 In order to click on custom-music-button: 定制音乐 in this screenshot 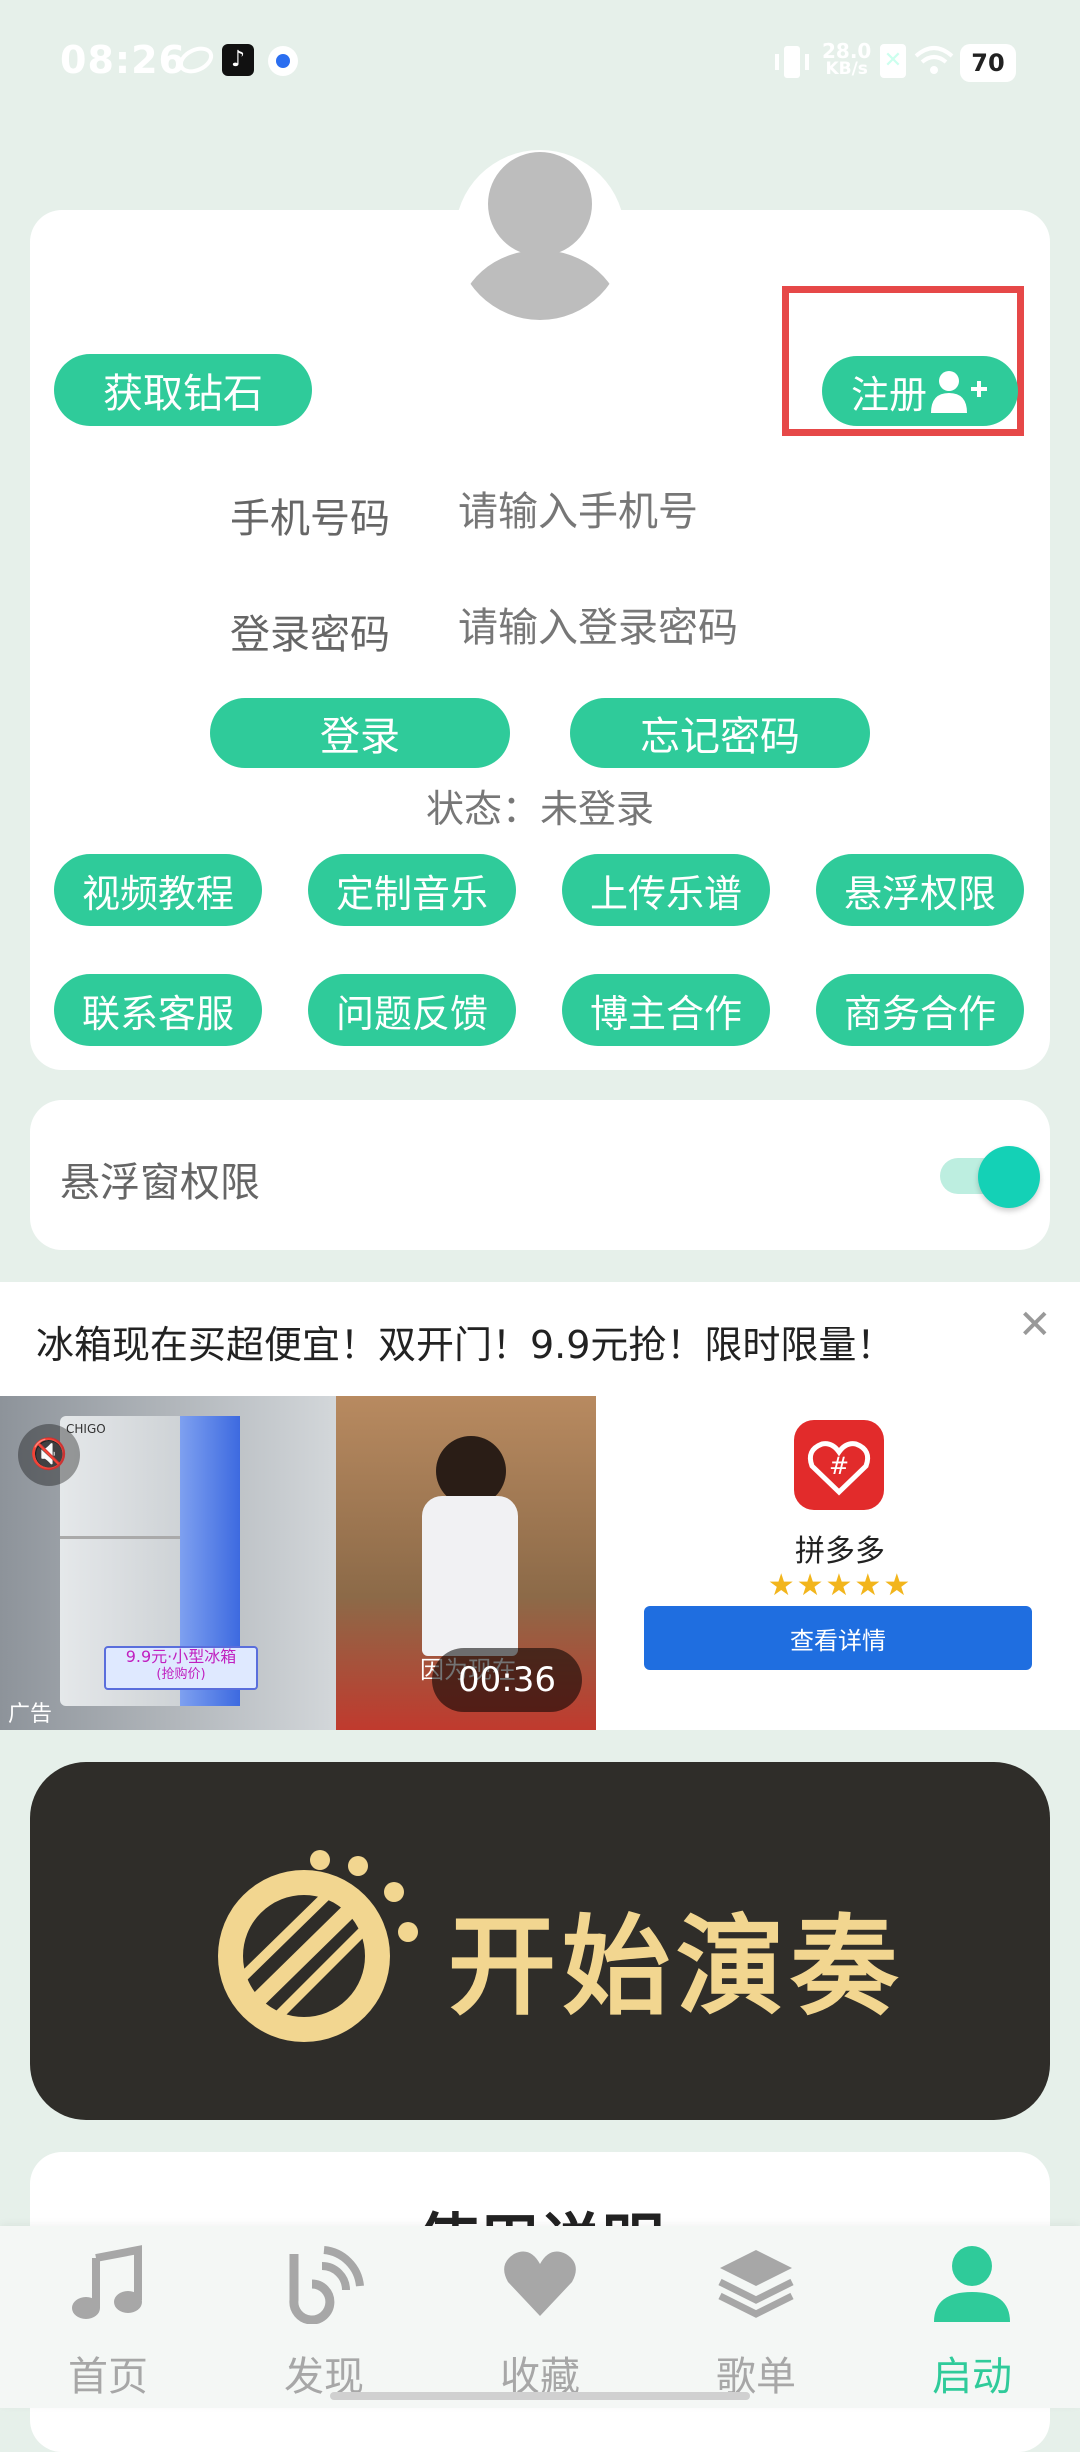, I will do `click(412, 890)`.